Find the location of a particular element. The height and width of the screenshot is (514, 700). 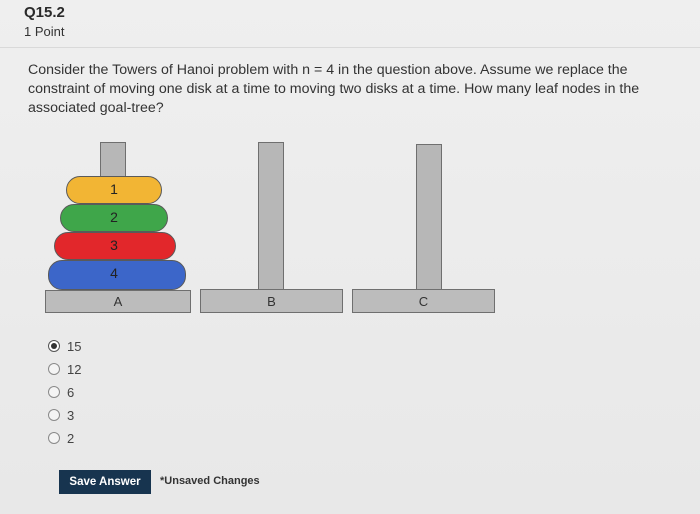

disk-label-3: 3 is located at coordinates (114, 245).